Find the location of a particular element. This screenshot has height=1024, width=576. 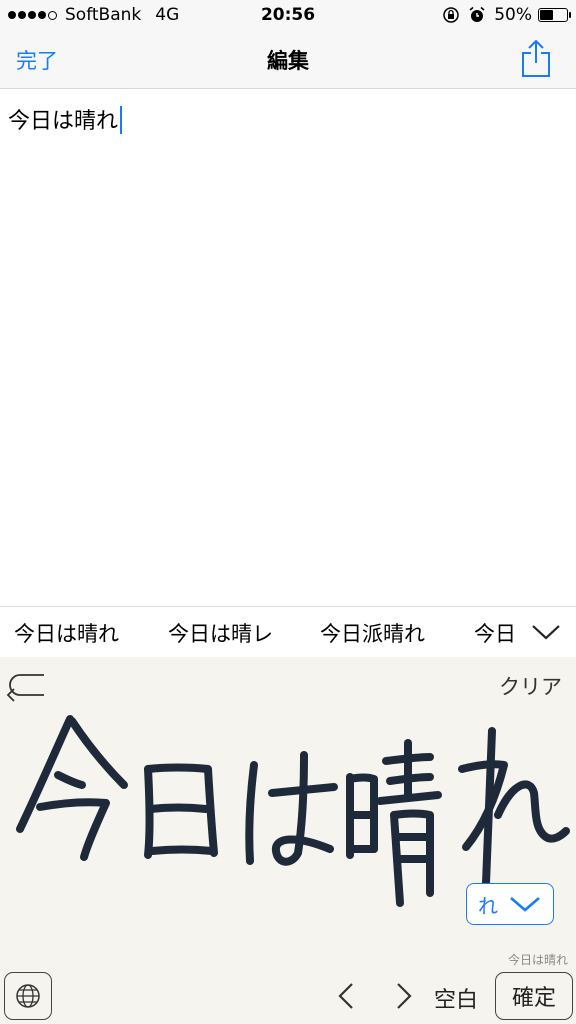

globe-button is located at coordinates (28, 996).